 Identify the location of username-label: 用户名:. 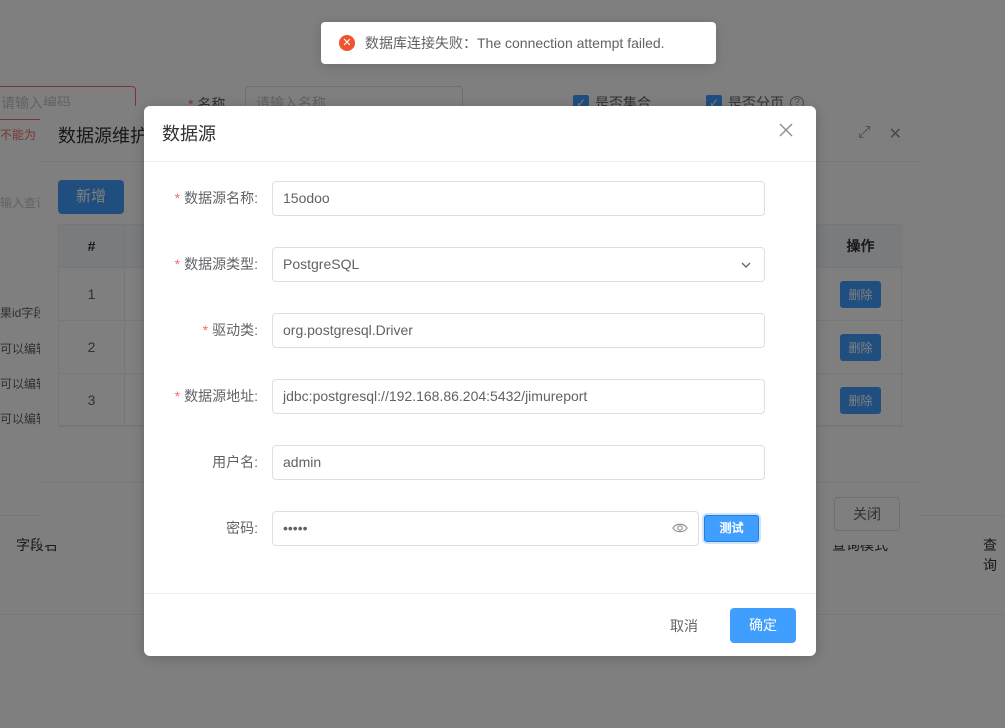
(235, 462).